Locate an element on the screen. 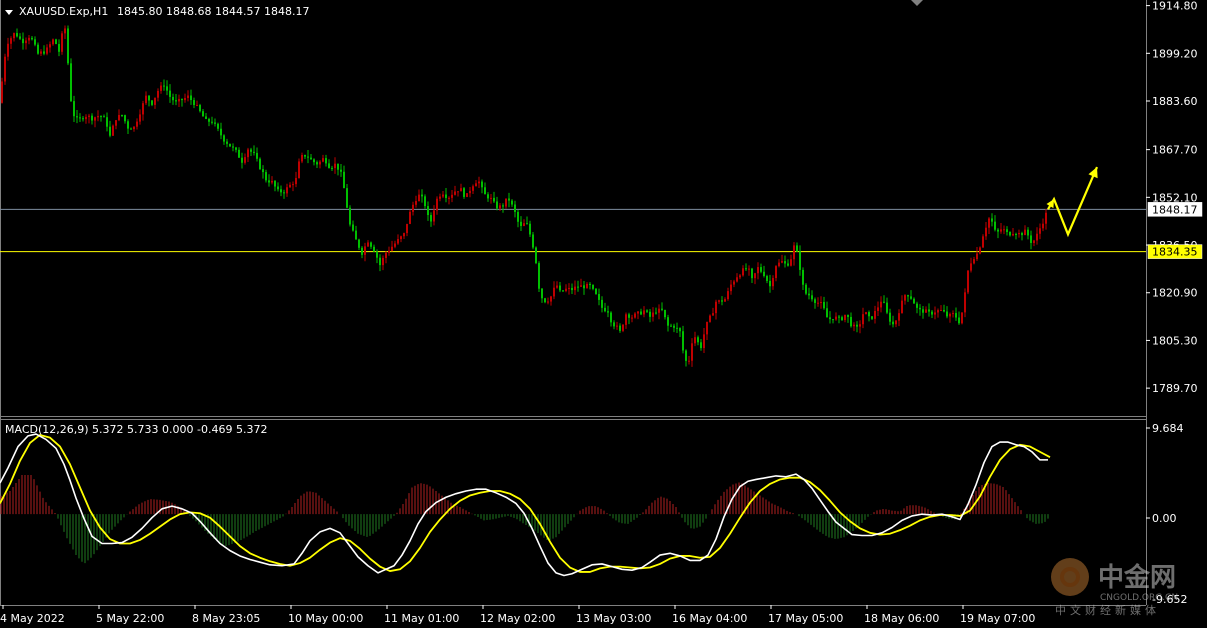 The width and height of the screenshot is (1207, 628). price-tick-label: 1867.70 is located at coordinates (1175, 150).